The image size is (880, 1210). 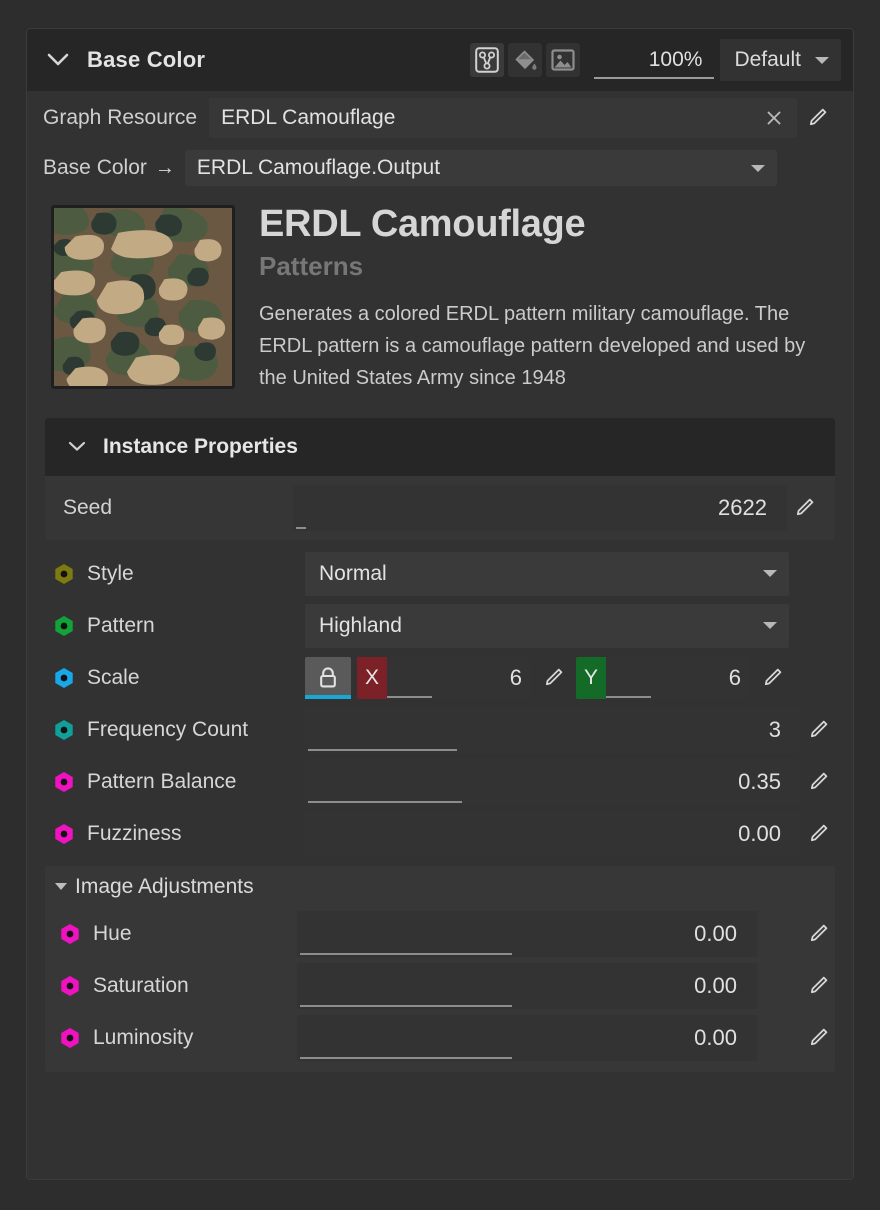 What do you see at coordinates (95, 167) in the screenshot?
I see `output-source-label: Base Color` at bounding box center [95, 167].